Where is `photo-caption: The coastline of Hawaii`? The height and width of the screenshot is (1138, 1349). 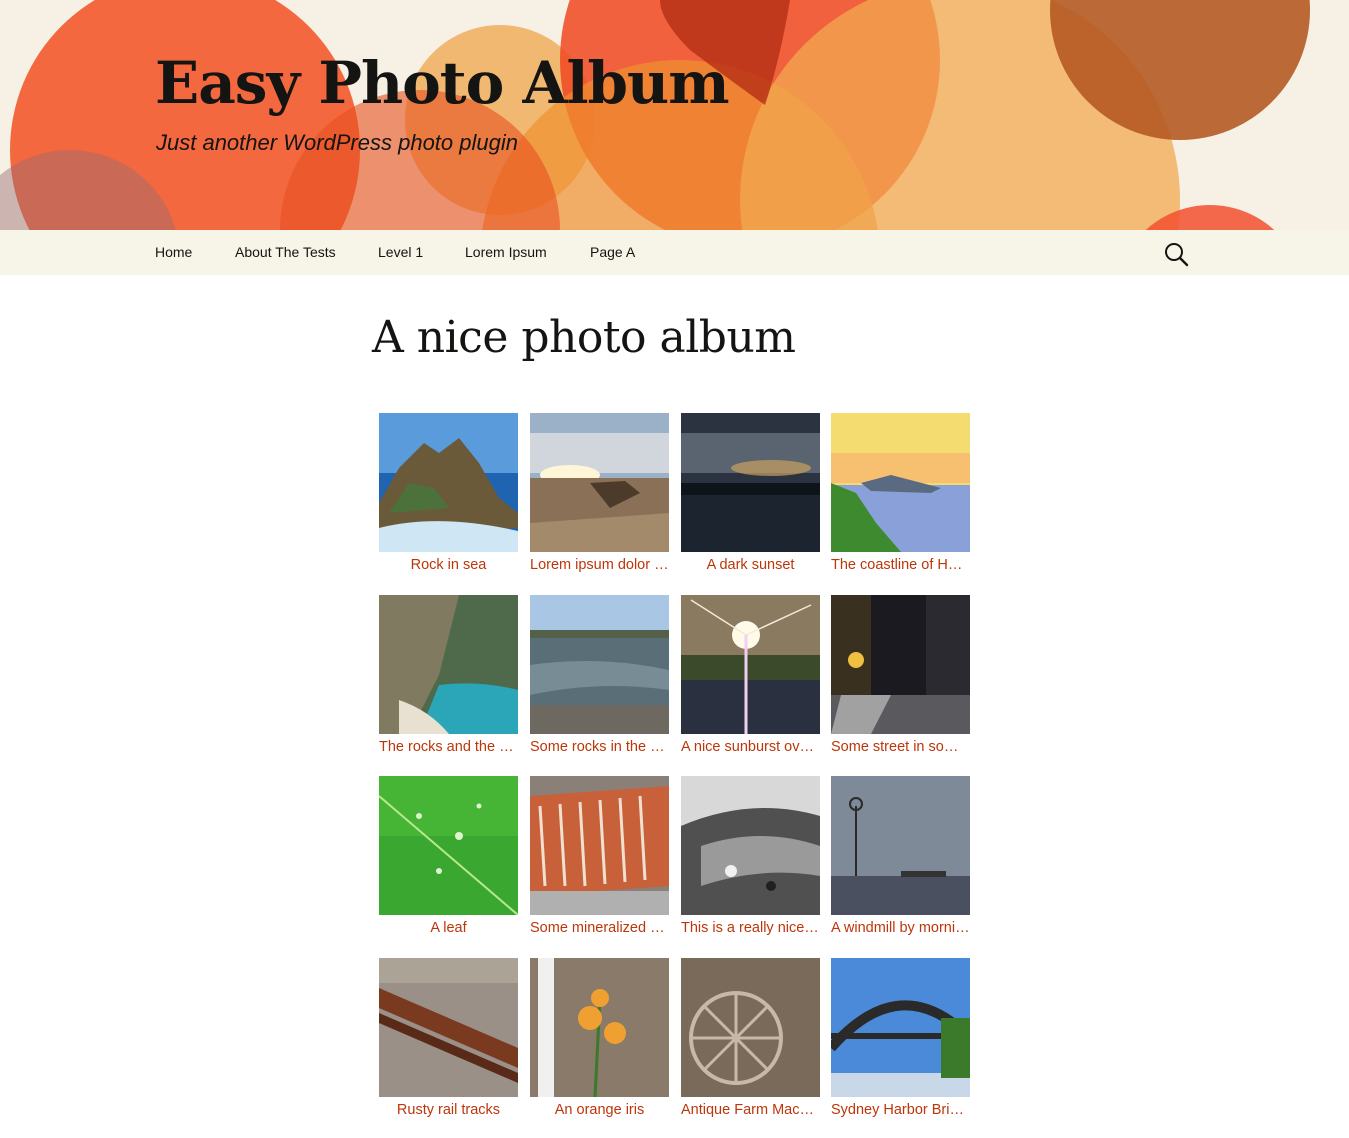
photo-caption: The coastline of Hawaii is located at coordinates (900, 565).